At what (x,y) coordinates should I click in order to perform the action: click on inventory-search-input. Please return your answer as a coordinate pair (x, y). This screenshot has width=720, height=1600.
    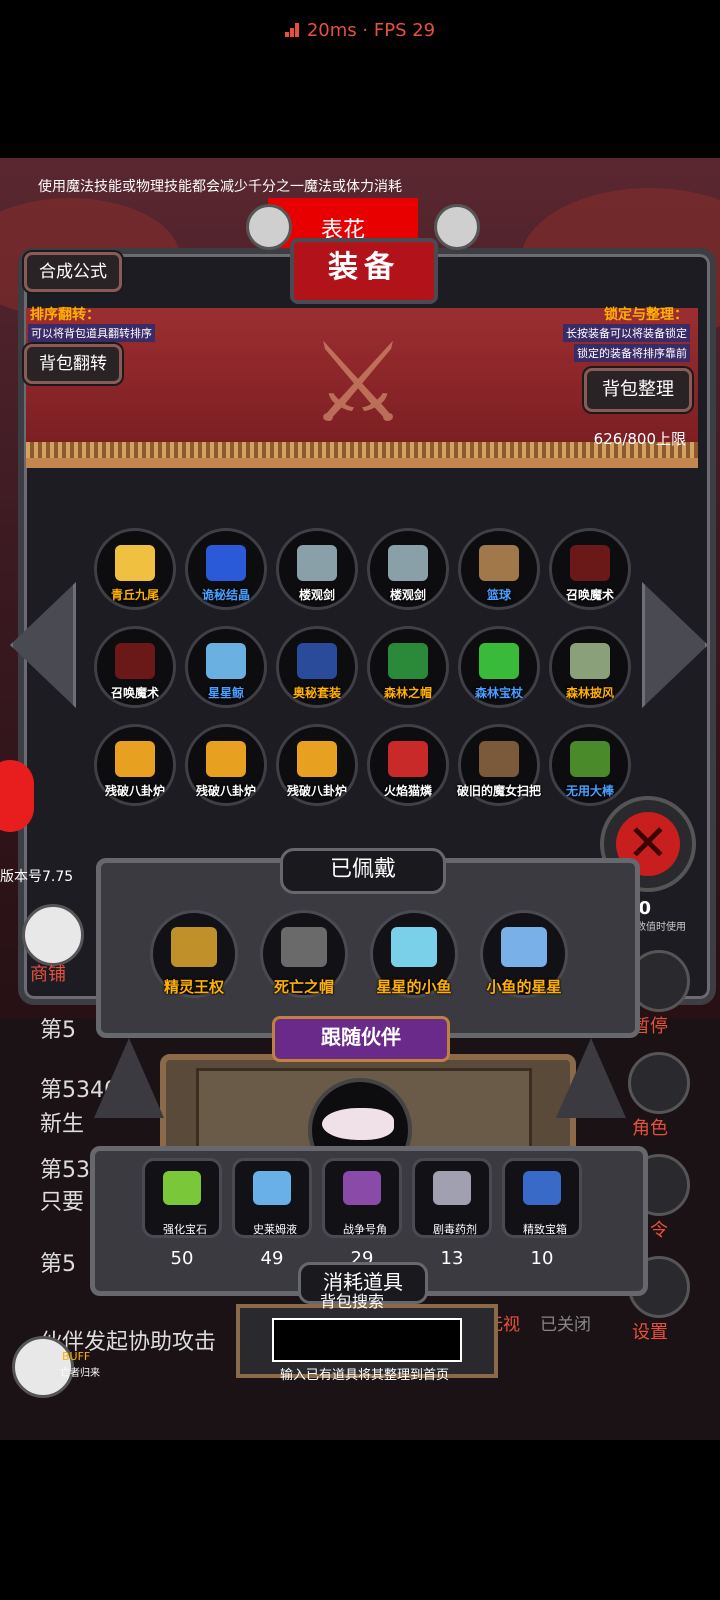
    Looking at the image, I should click on (367, 1340).